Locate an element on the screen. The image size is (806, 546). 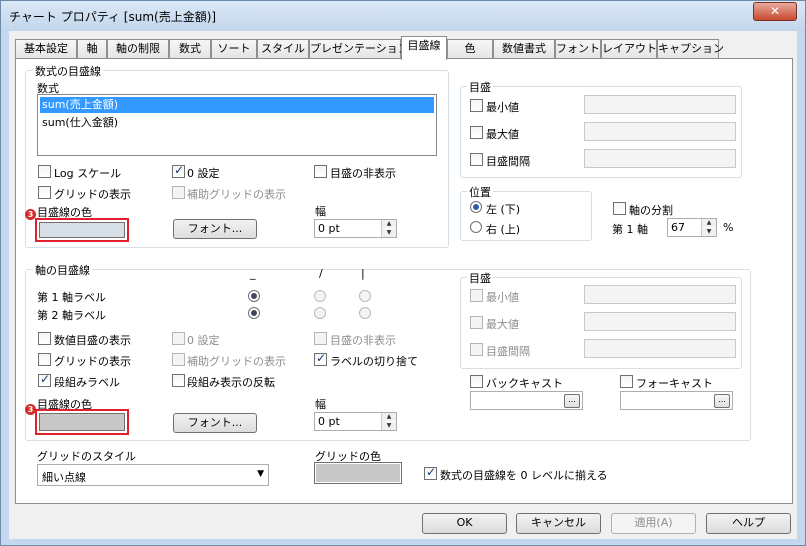
split-stepper: 67 ▲ ▼ is located at coordinates (692, 227).